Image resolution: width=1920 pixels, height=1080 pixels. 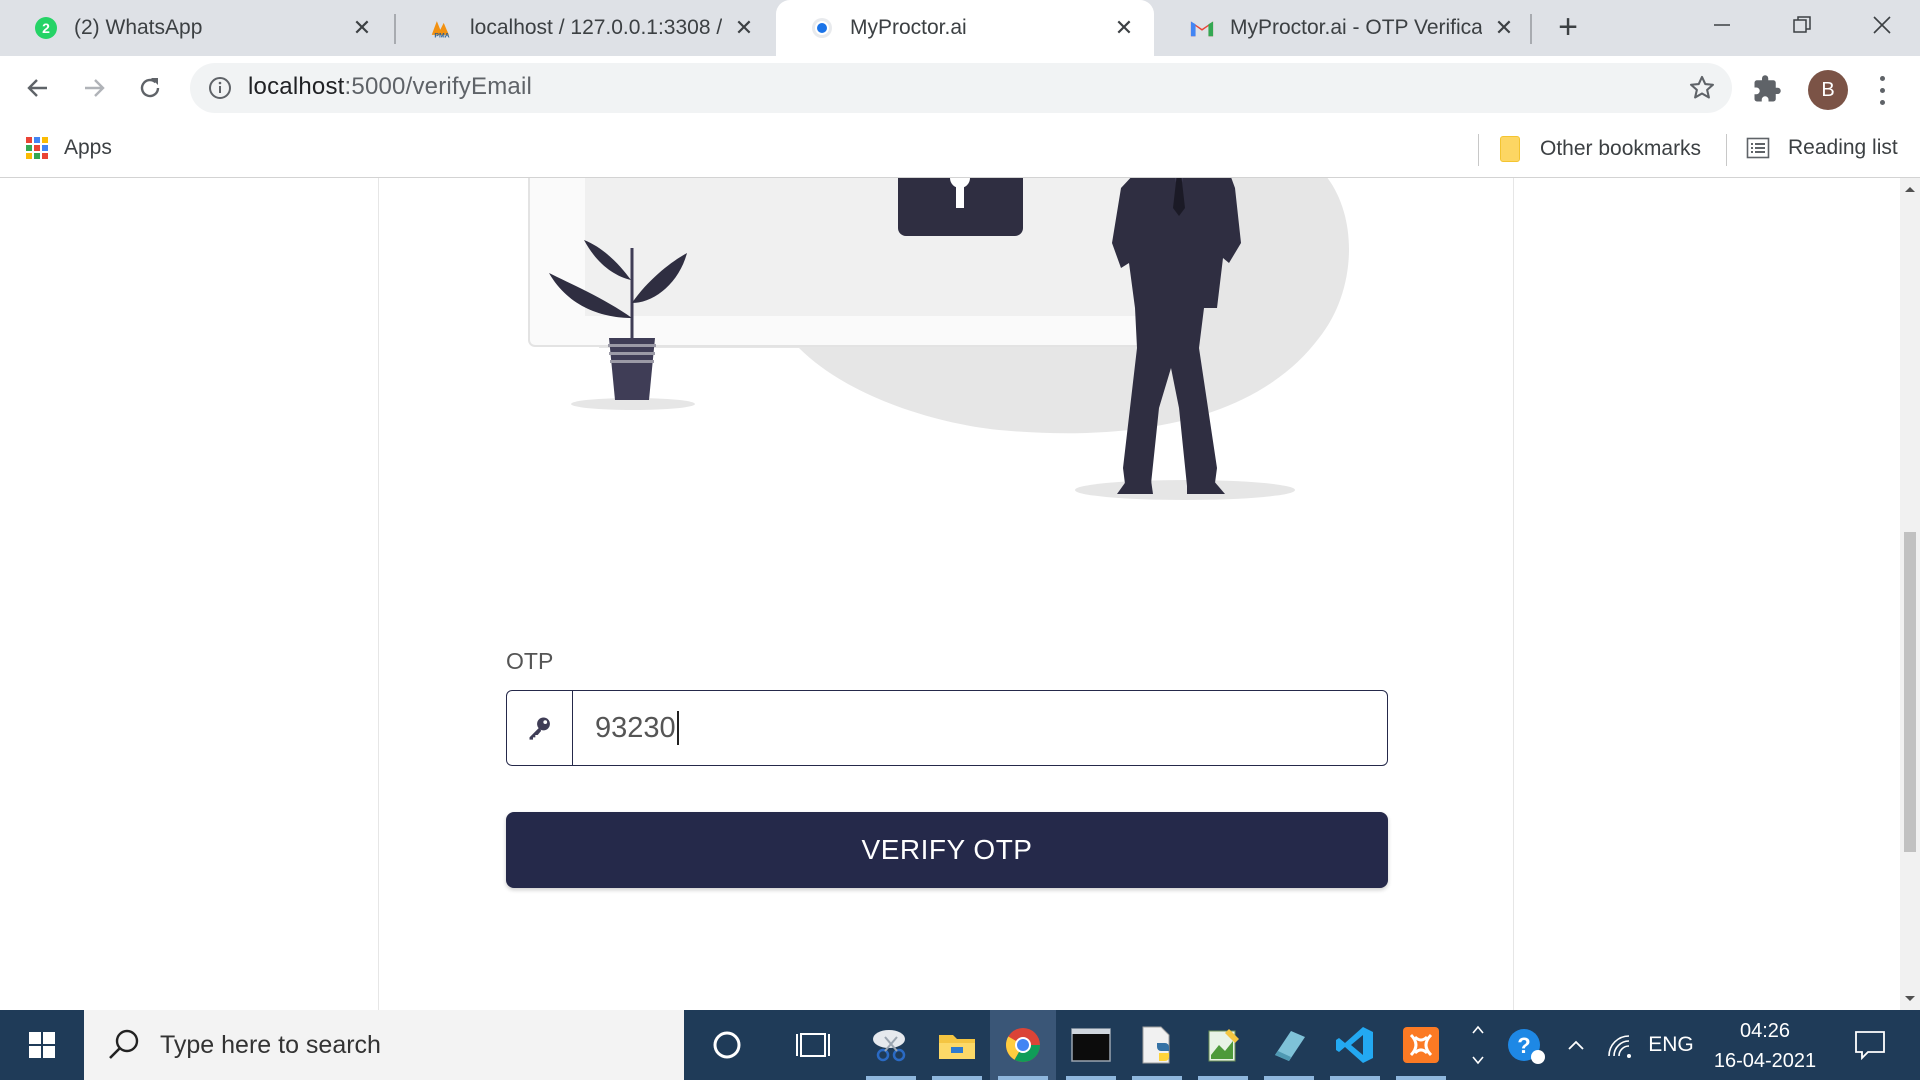 I want to click on tab-title: localhost / 127.0.0.1:3308 / q, so click(x=596, y=27).